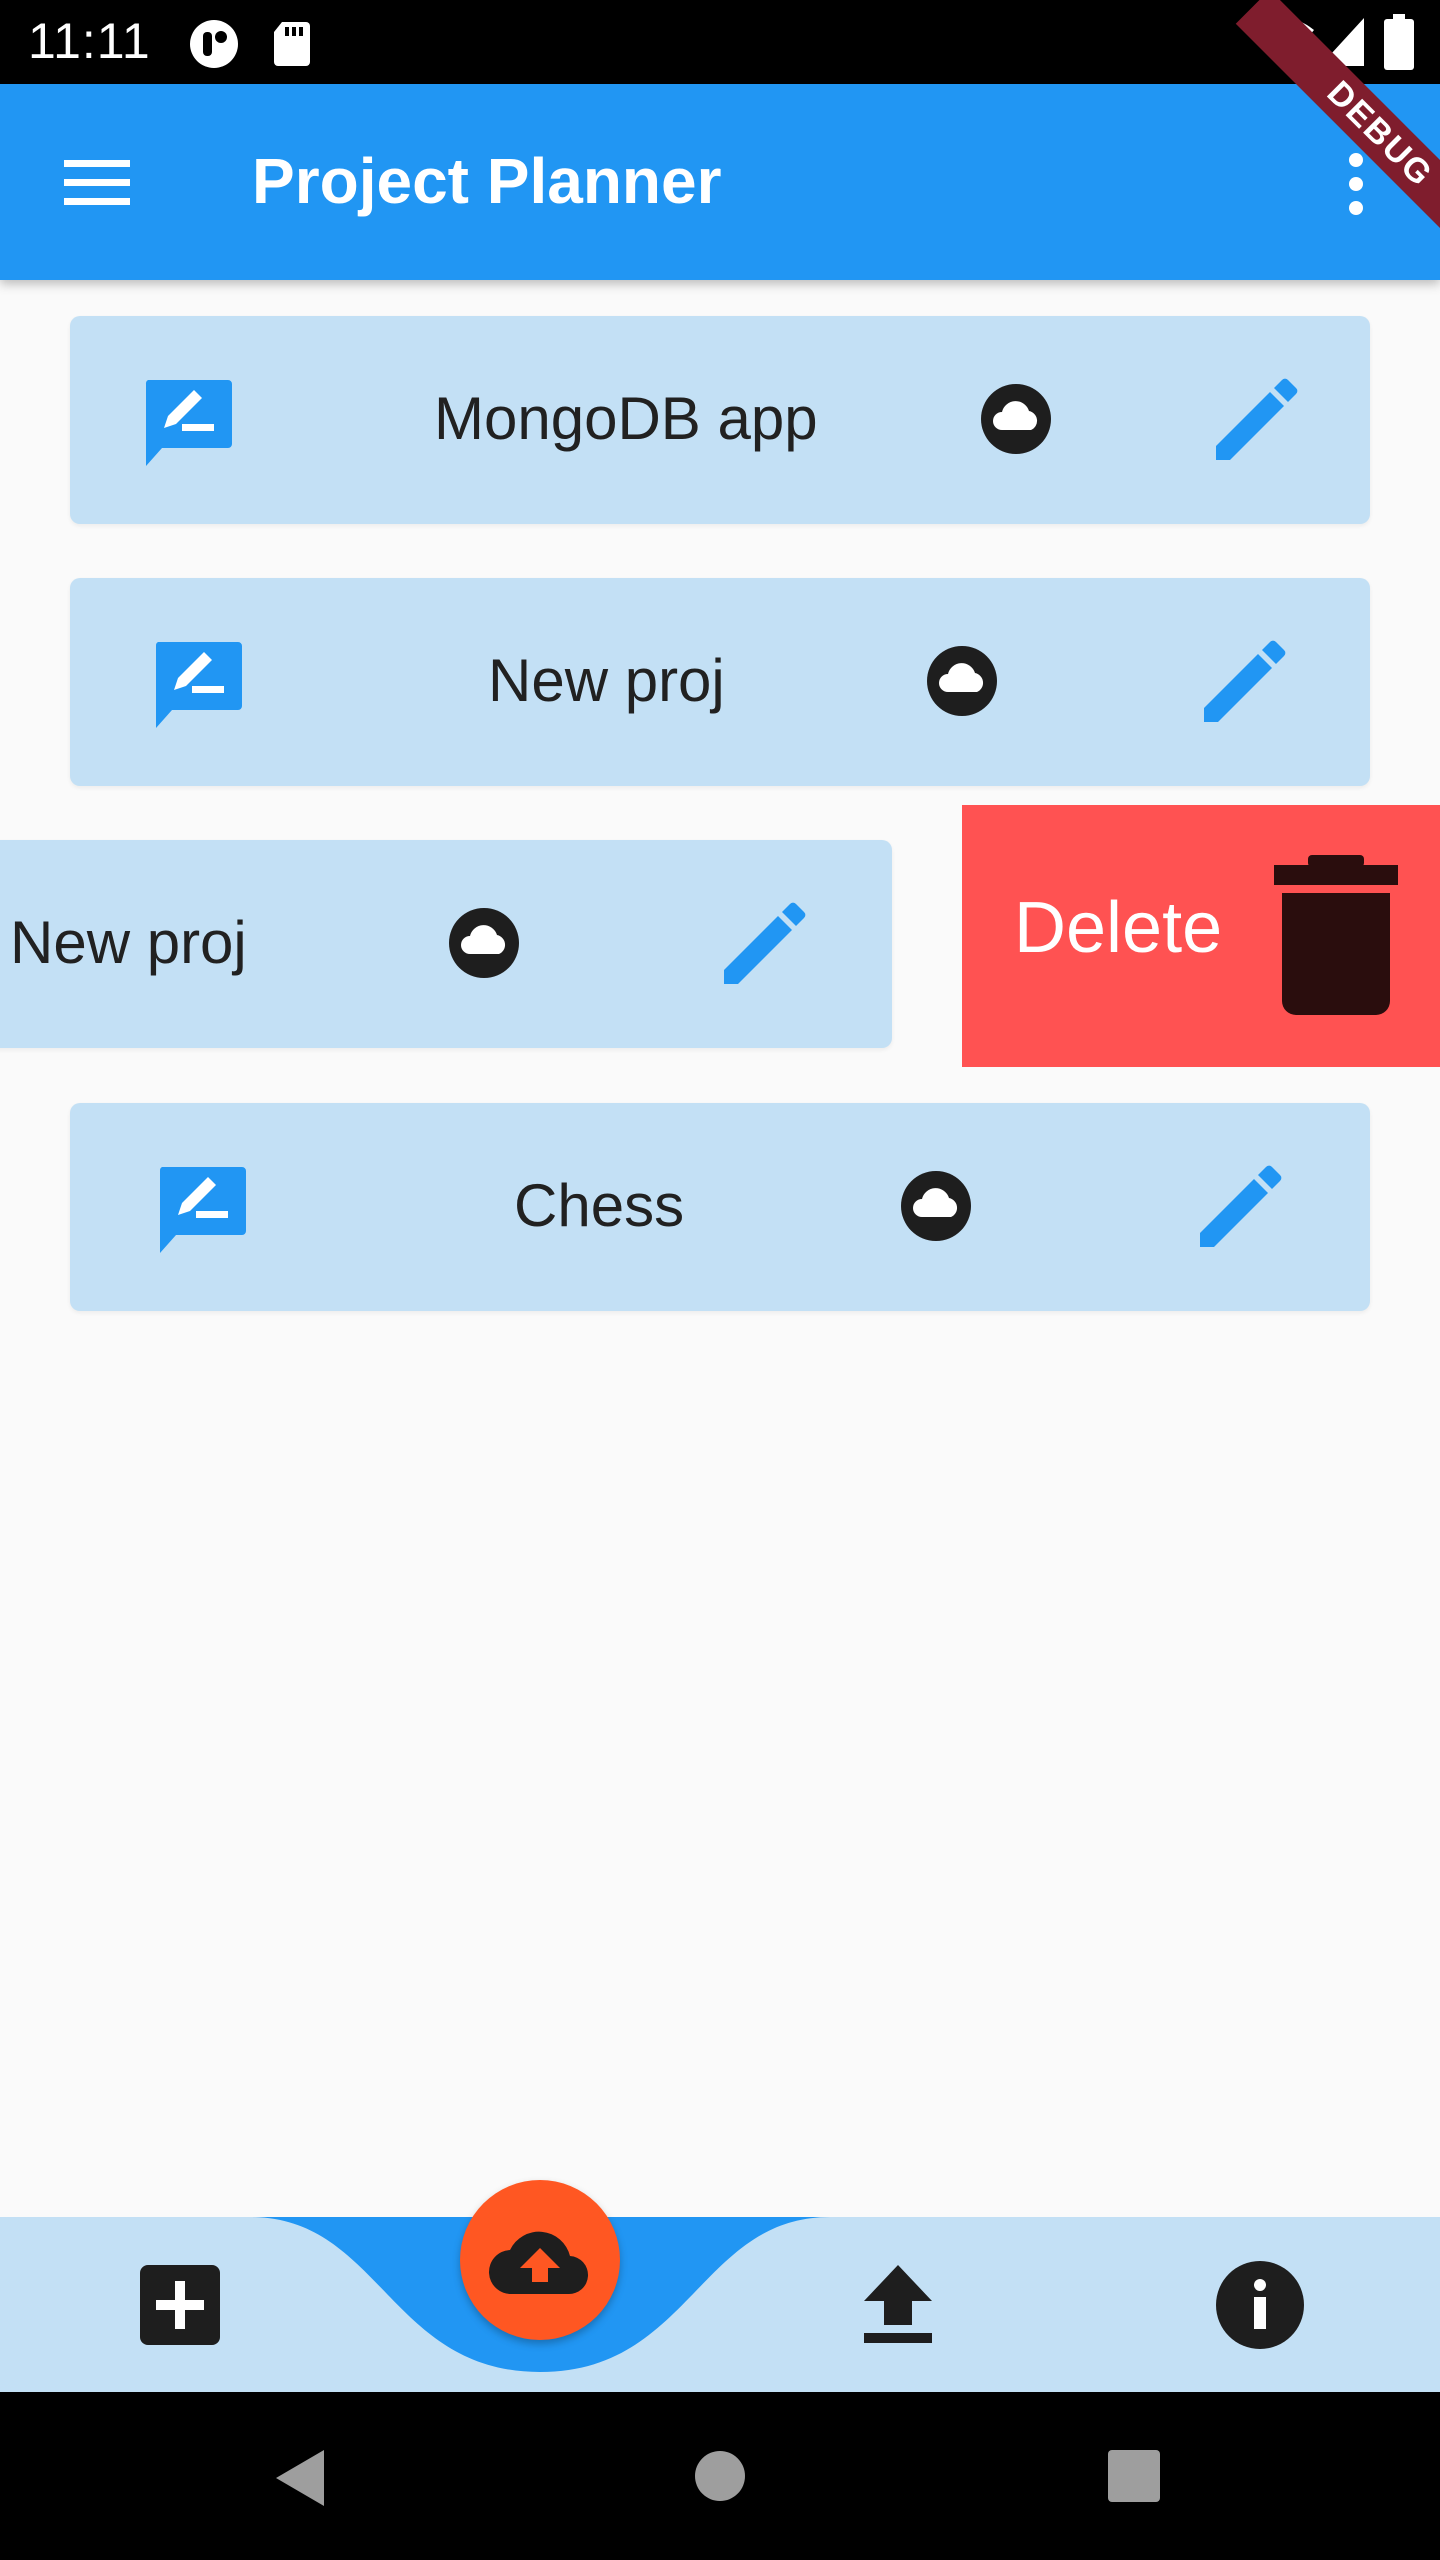 This screenshot has width=1440, height=2560. I want to click on back-icon, so click(300, 2478).